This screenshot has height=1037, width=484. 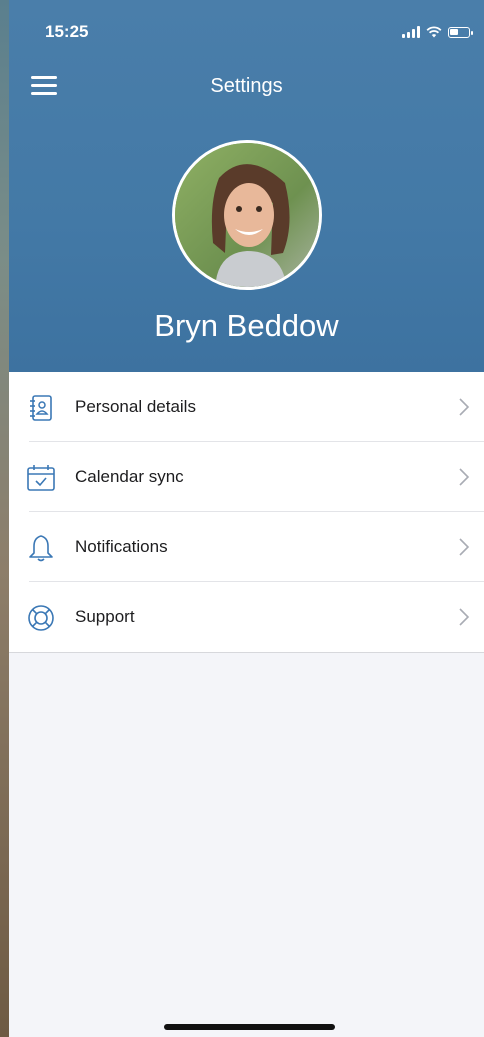 I want to click on menu-item-label: Support, so click(x=105, y=616).